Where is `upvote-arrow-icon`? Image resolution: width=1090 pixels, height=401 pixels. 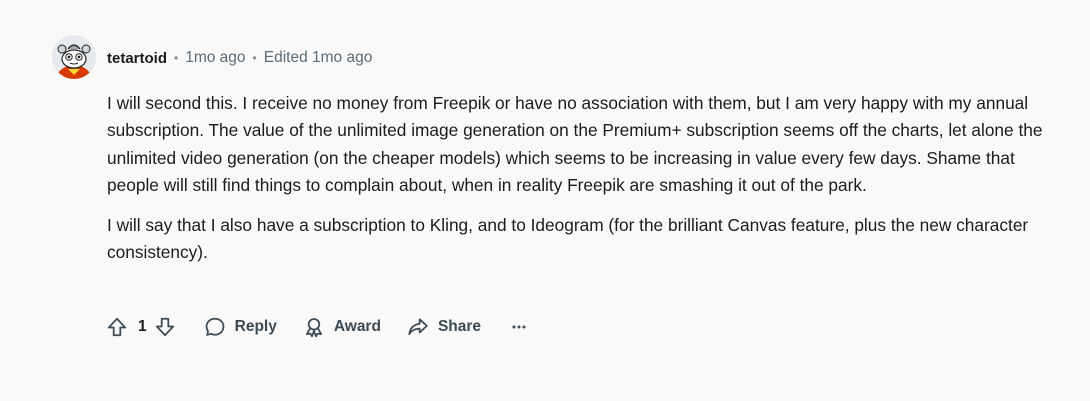
upvote-arrow-icon is located at coordinates (117, 327).